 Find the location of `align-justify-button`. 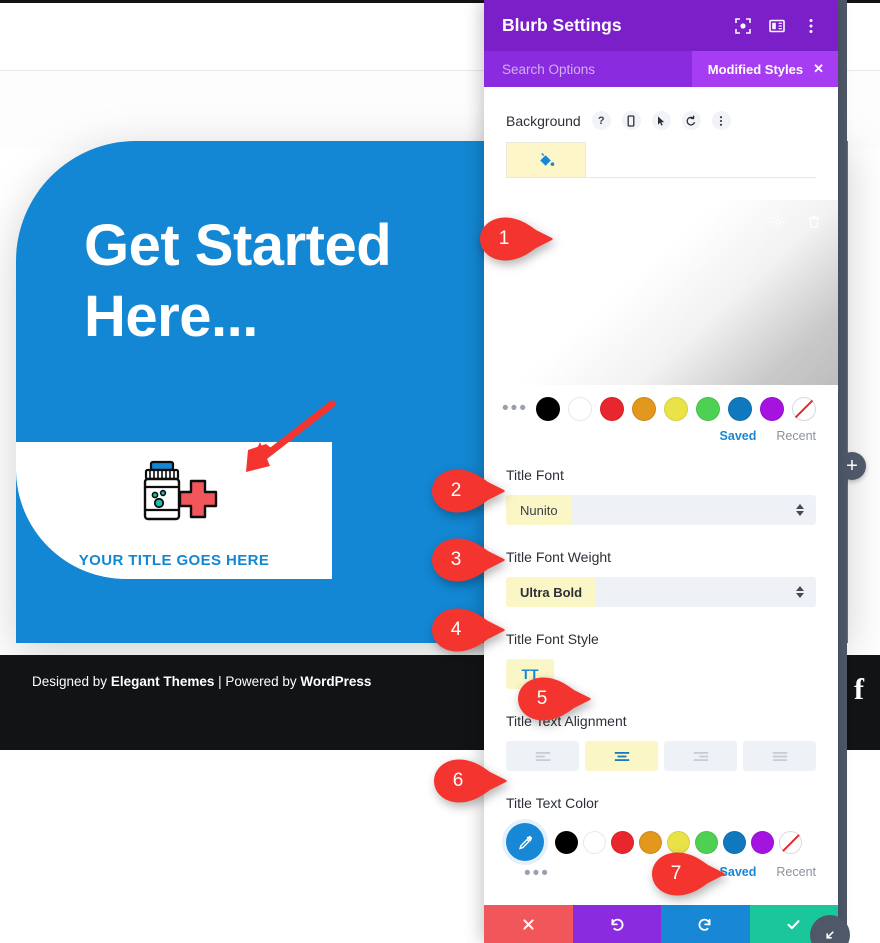

align-justify-button is located at coordinates (779, 756).